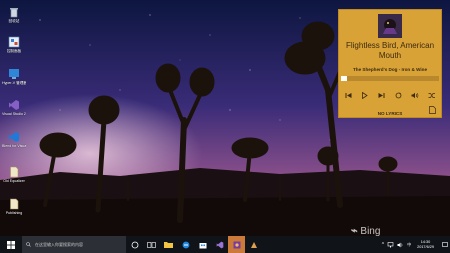 The height and width of the screenshot is (253, 450). I want to click on hyperv-manager-icon, so click(14, 74).